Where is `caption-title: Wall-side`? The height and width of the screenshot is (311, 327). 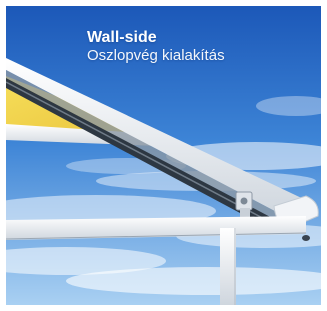
caption-title: Wall-side is located at coordinates (122, 37).